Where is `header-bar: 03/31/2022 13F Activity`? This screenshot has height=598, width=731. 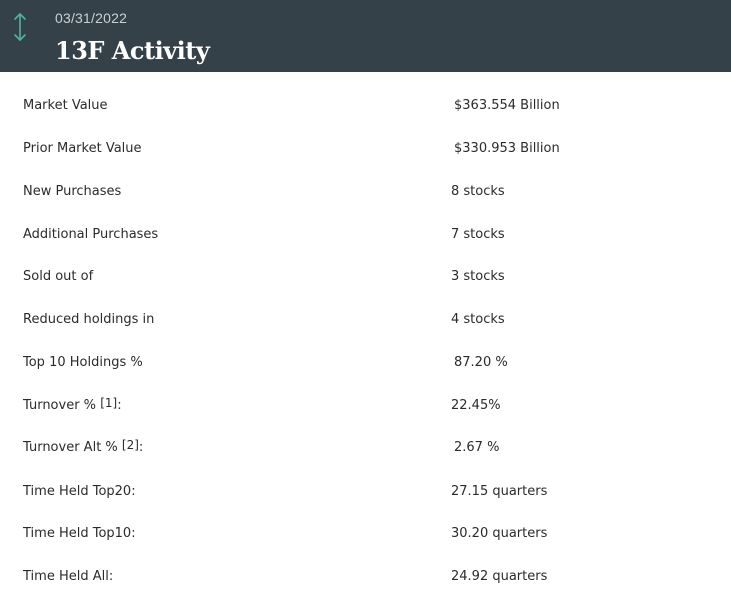
header-bar: 03/31/2022 13F Activity is located at coordinates (365, 36).